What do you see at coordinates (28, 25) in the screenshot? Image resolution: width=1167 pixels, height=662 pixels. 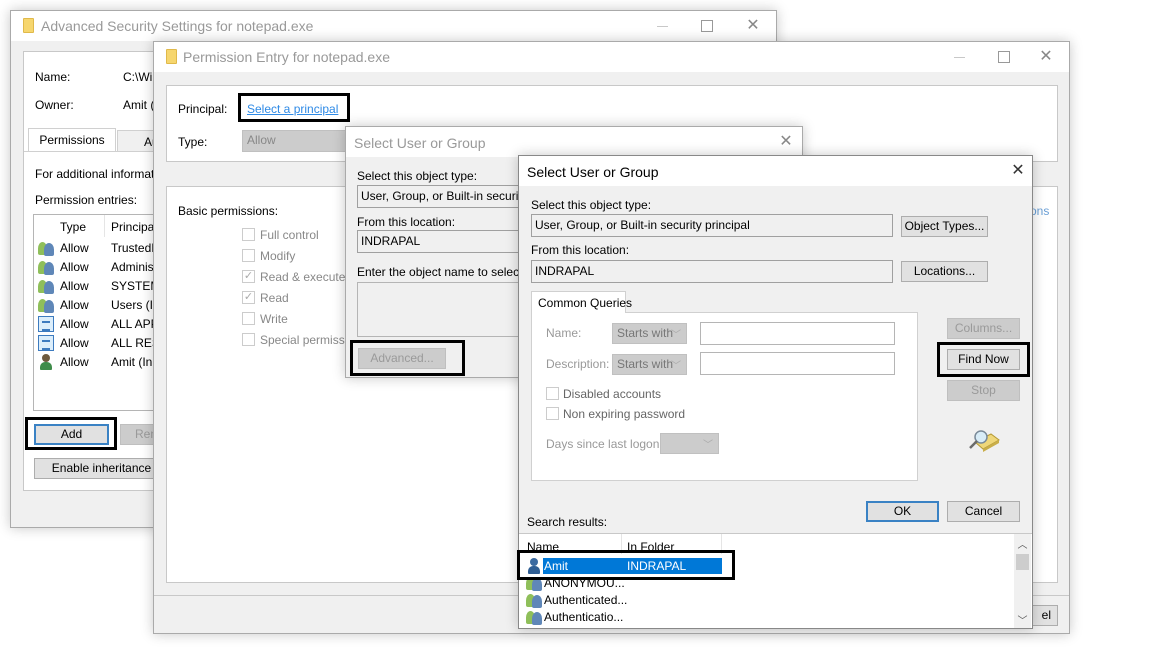 I see `folder-icon` at bounding box center [28, 25].